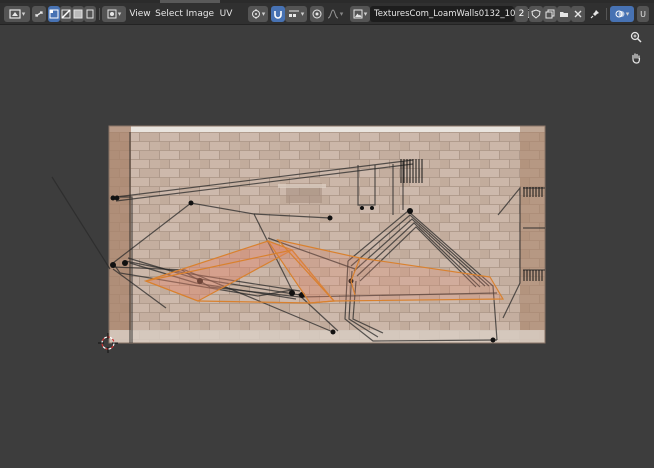 The image size is (654, 468). I want to click on island-select-icon, so click(90, 14).